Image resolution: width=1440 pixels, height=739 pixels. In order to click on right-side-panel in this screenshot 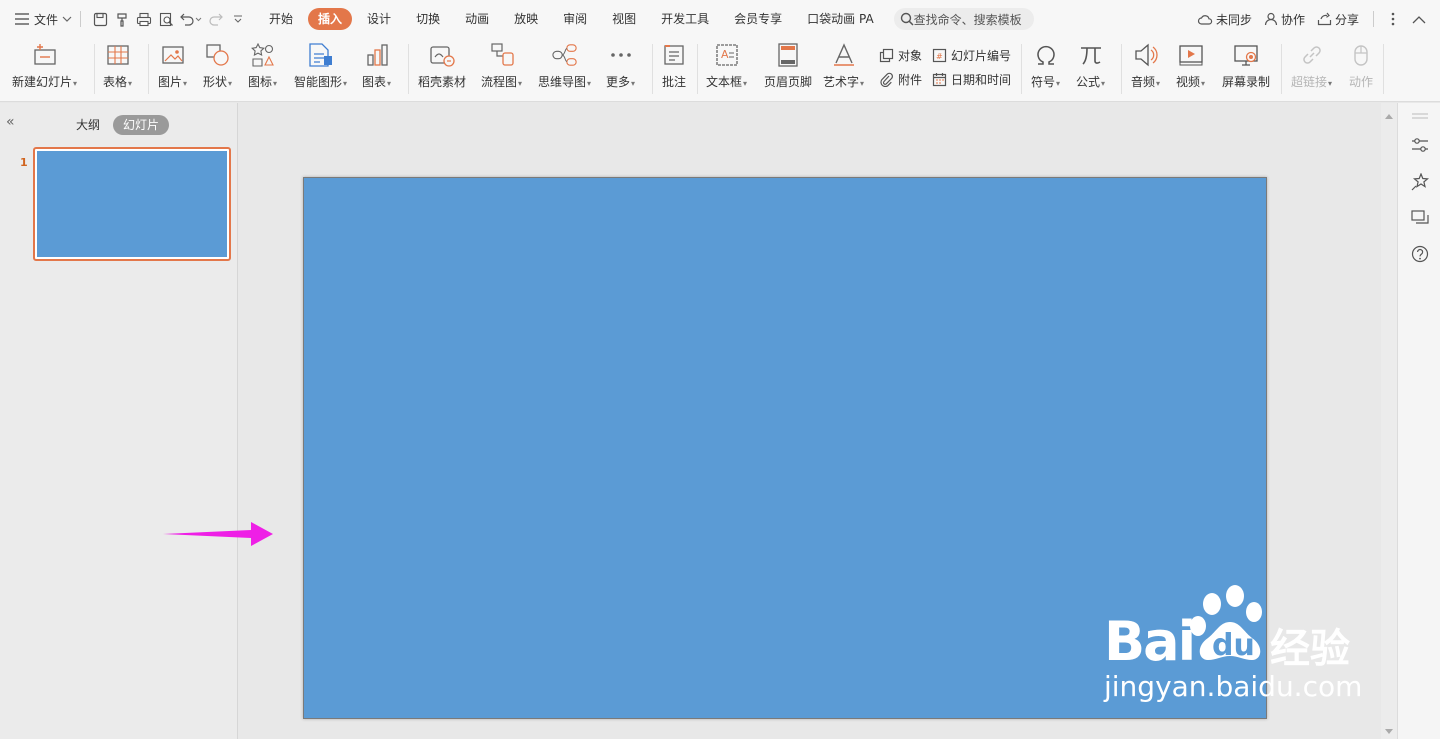, I will do `click(1418, 421)`.